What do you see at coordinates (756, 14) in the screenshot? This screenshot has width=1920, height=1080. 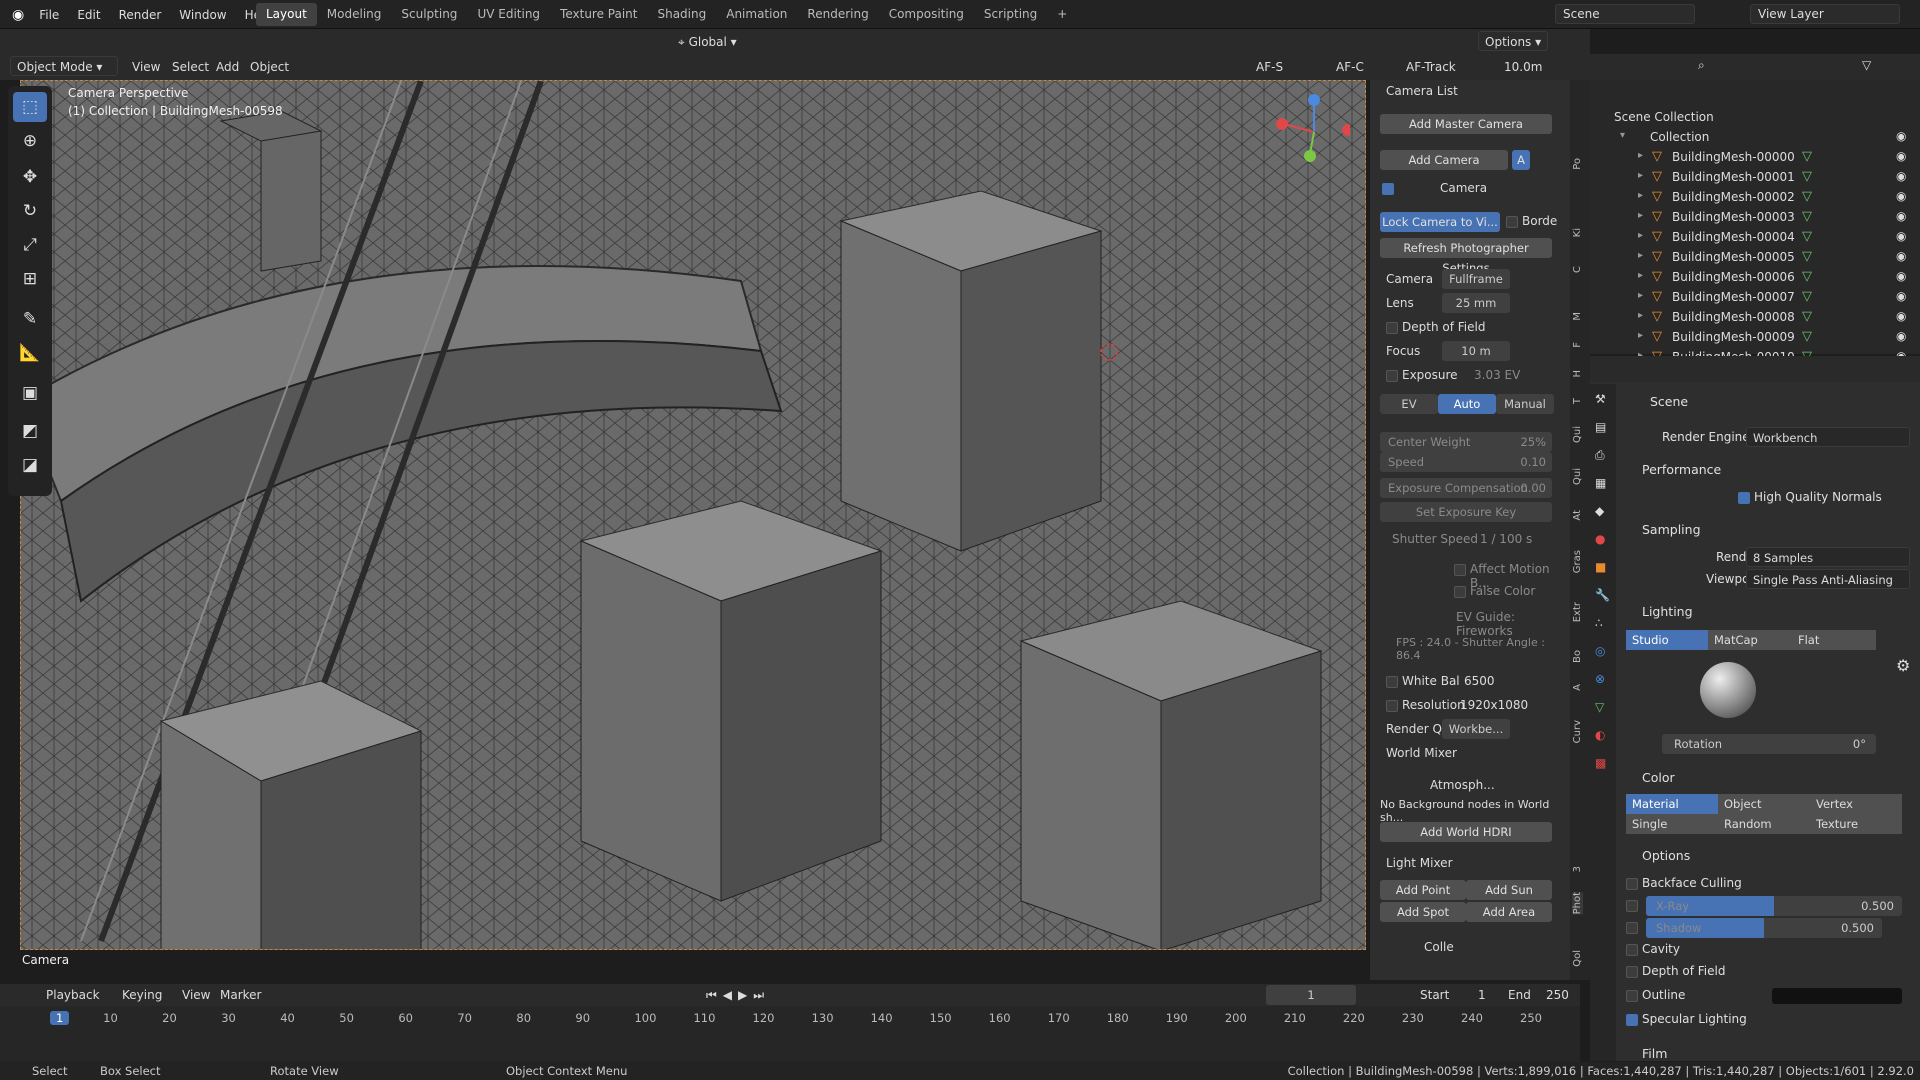 I see `tab-animation: Animation` at bounding box center [756, 14].